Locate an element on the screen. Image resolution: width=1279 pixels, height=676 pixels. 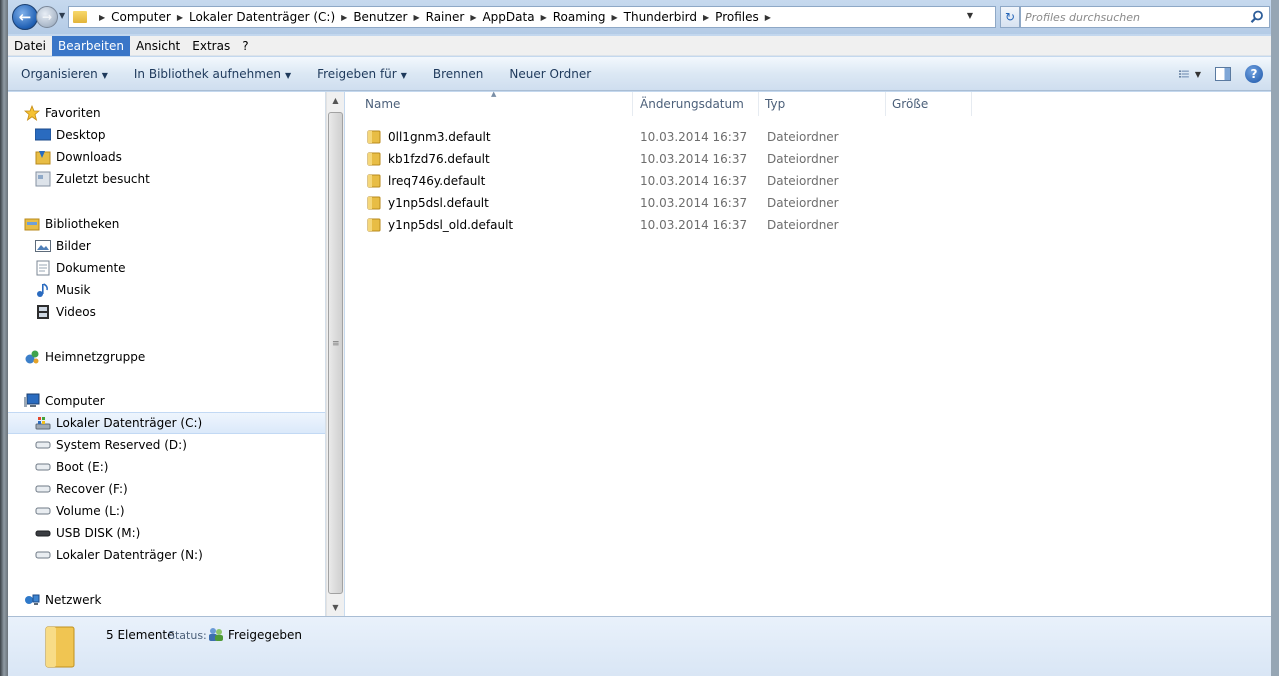
scroll-grip-icon: ≡ is located at coordinates (336, 344).